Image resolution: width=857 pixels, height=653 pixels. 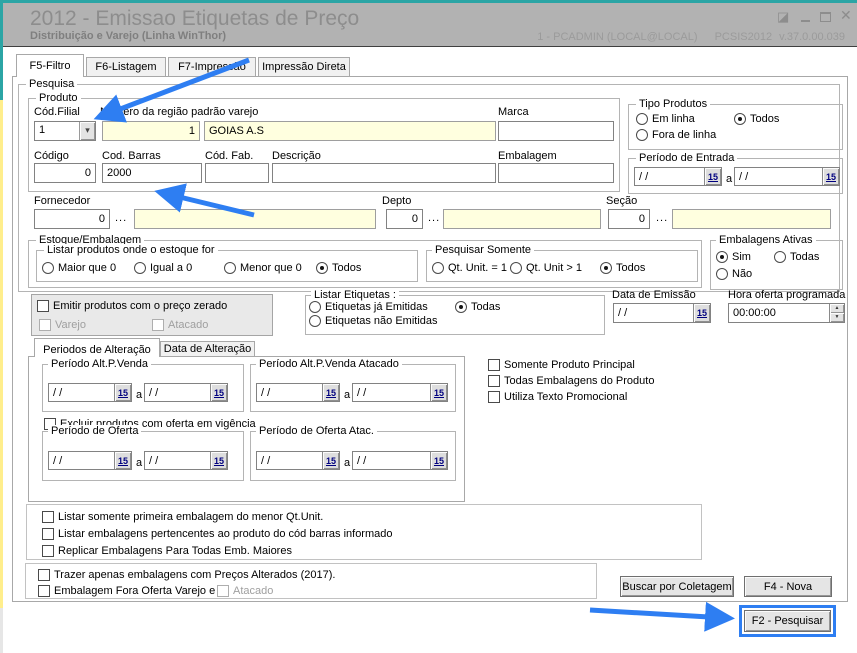 What do you see at coordinates (766, 240) in the screenshot?
I see `embalagens-ativas-legend: Embalagens Ativas` at bounding box center [766, 240].